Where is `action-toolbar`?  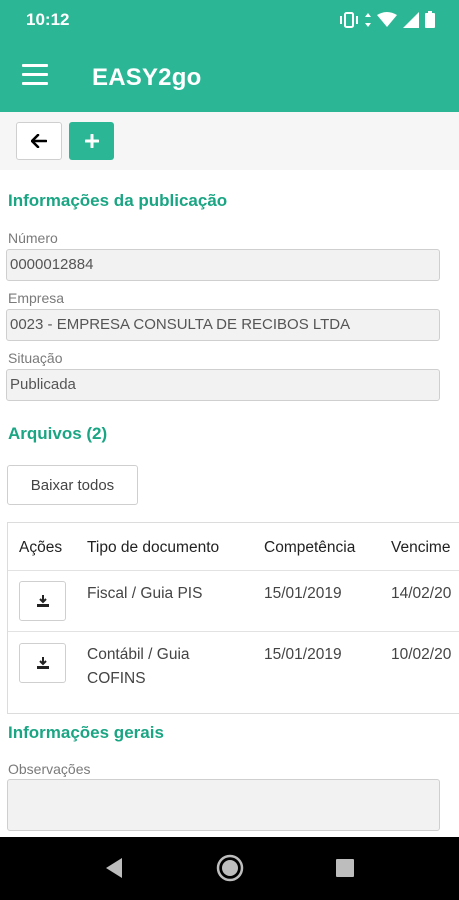
action-toolbar is located at coordinates (229, 141).